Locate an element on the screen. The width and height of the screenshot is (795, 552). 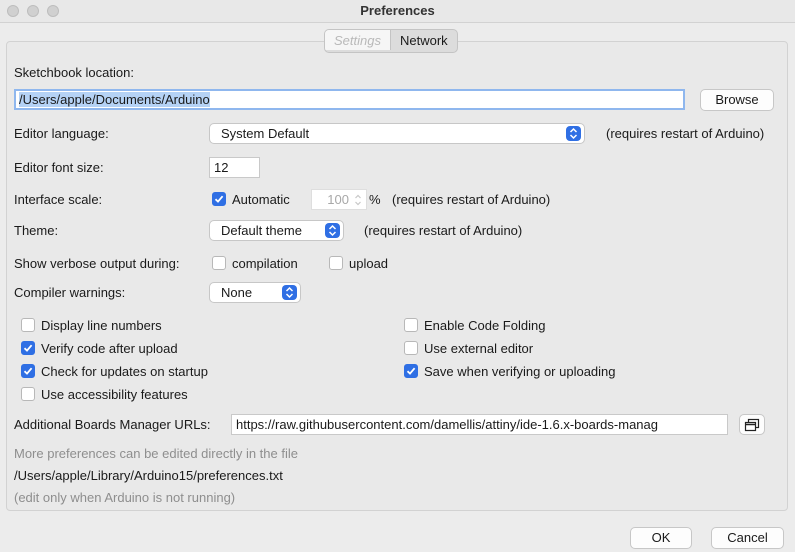
tab-network: Network is located at coordinates (424, 40).